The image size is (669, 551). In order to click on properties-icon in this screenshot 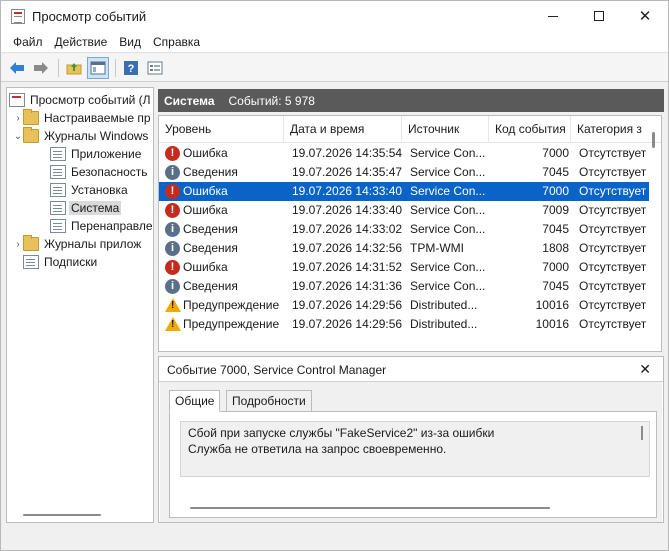, I will do `click(155, 67)`.